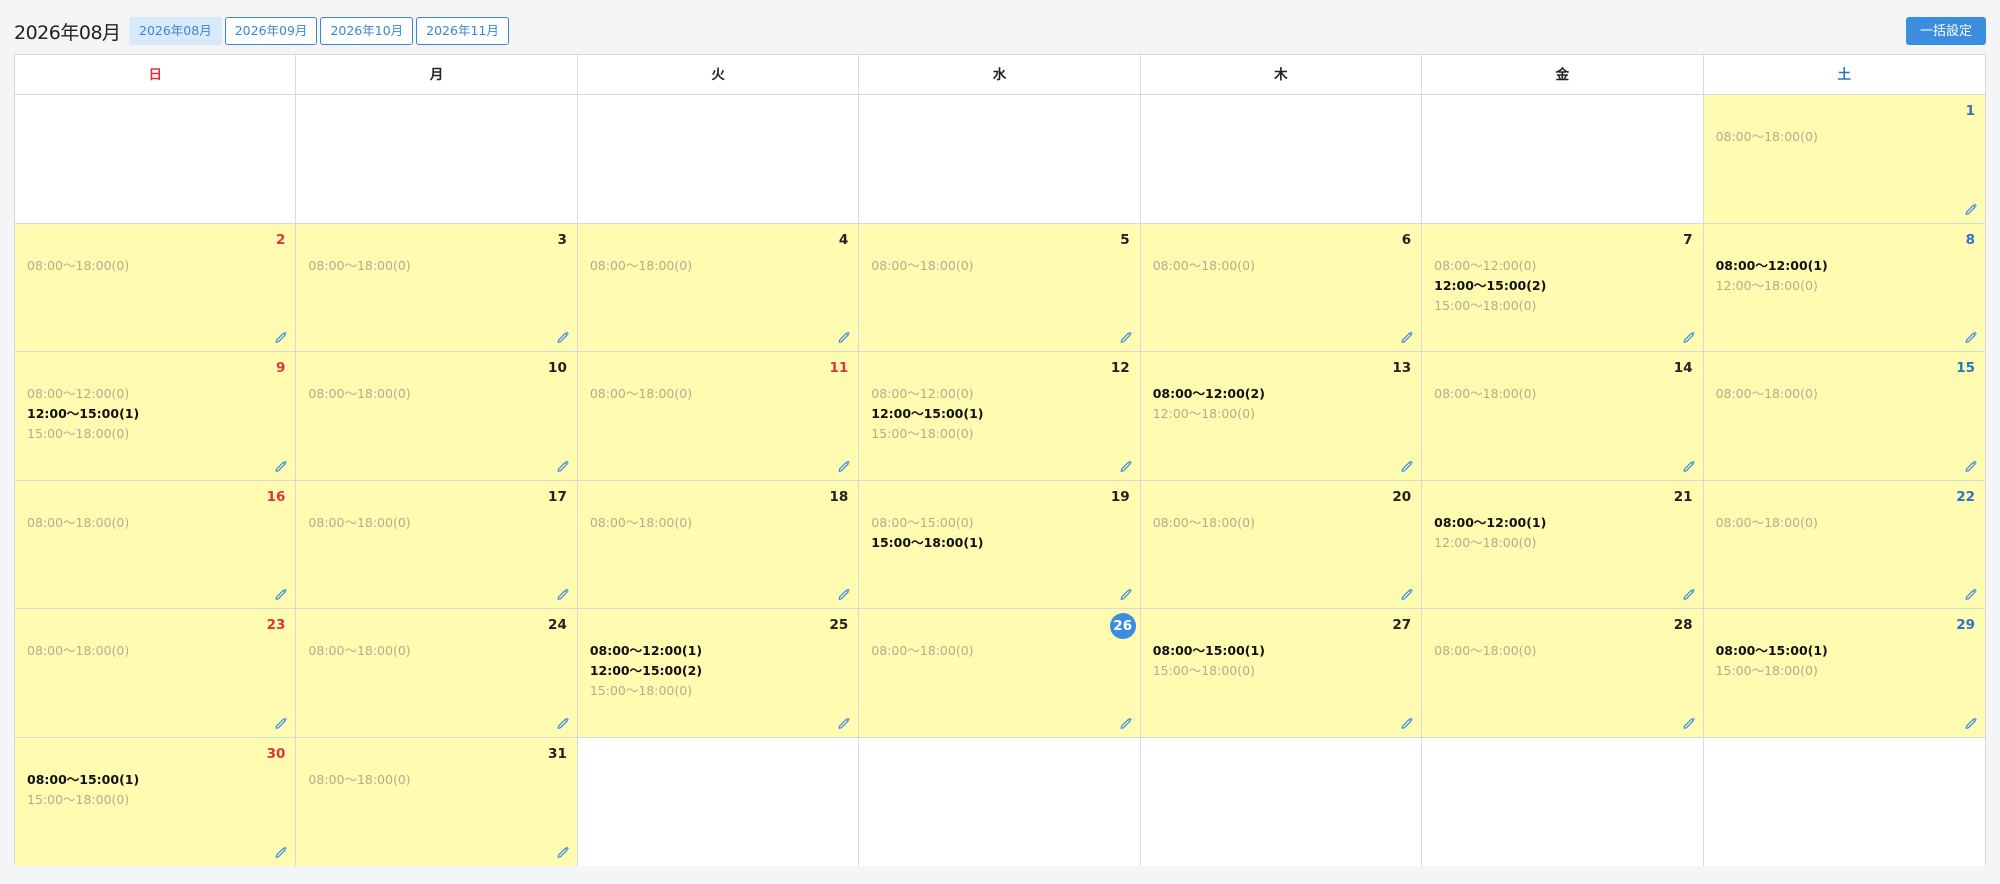 The width and height of the screenshot is (2000, 884). What do you see at coordinates (437, 673) in the screenshot?
I see `day-cell: 24 08:00〜18:00(0)` at bounding box center [437, 673].